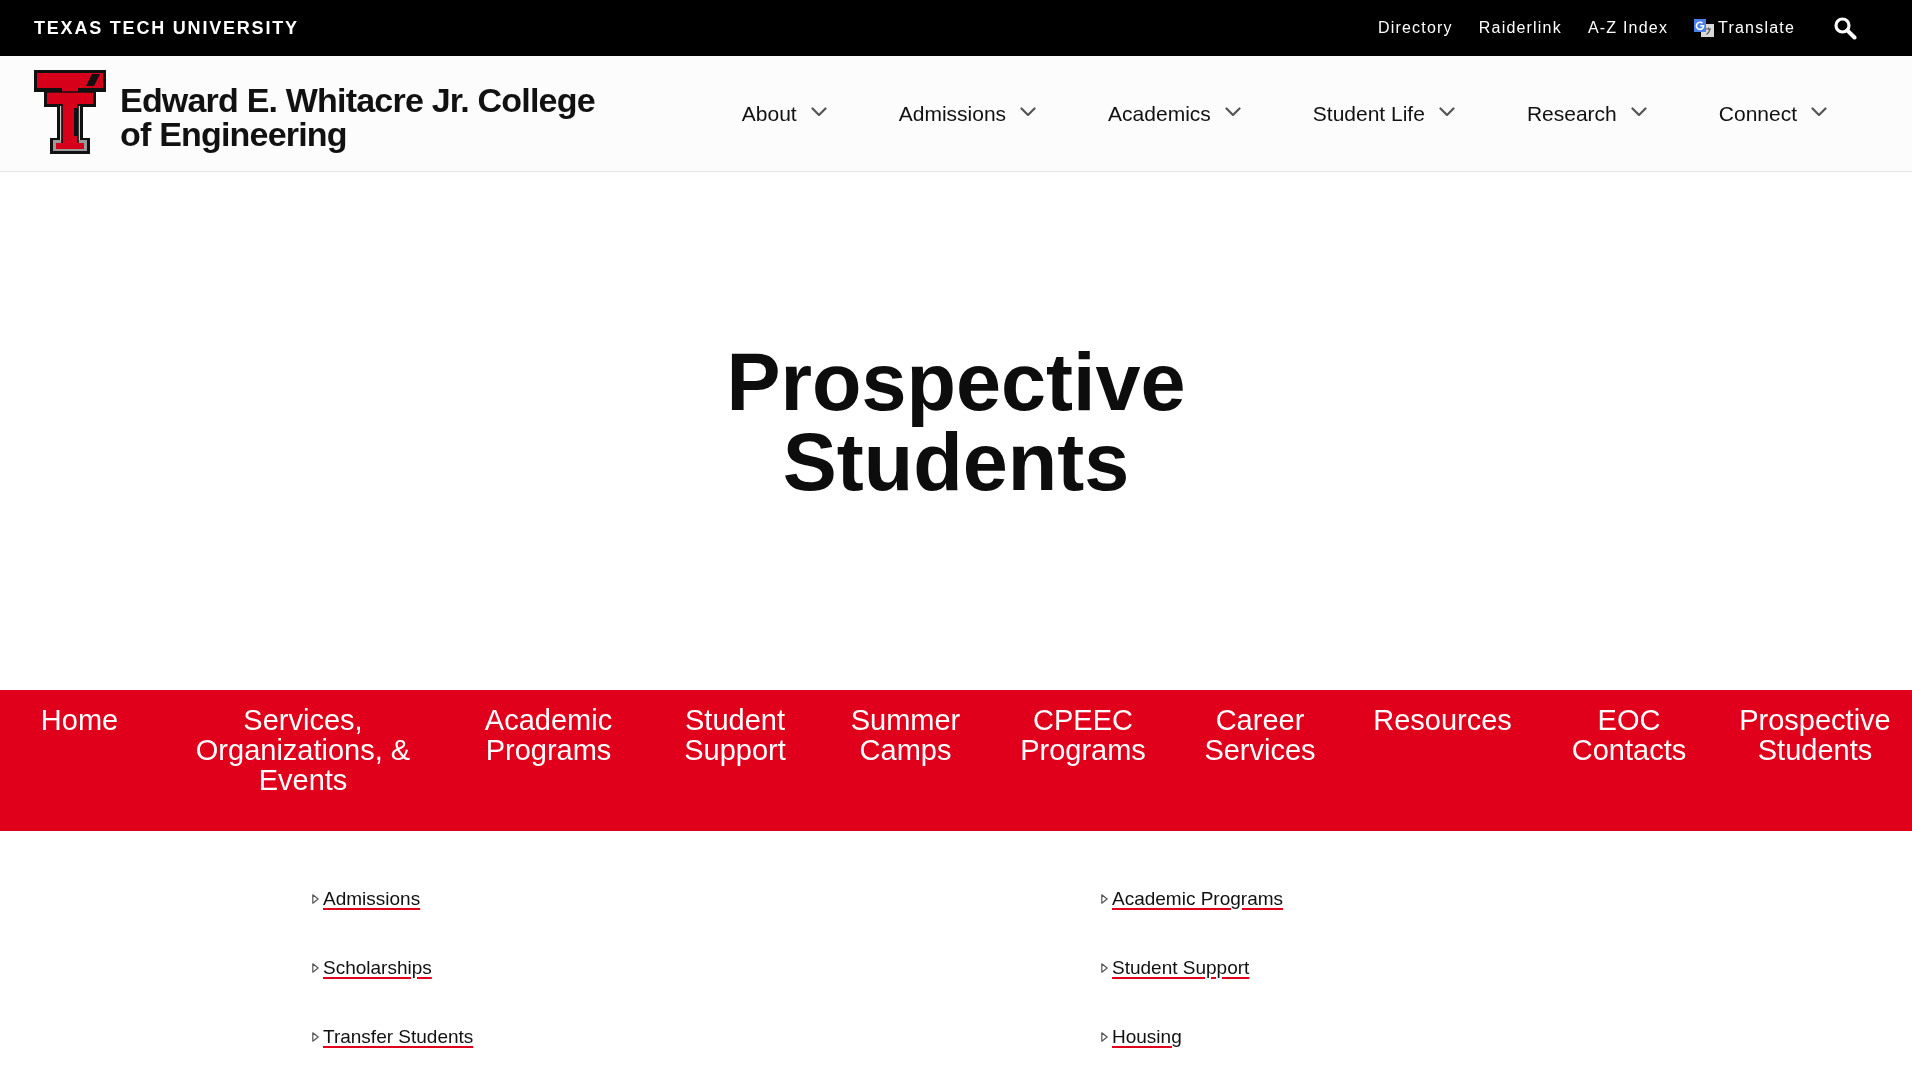 This screenshot has height=1067, width=1912. Describe the element at coordinates (735, 735) in the screenshot. I see `section-nav-link: Student Support` at that location.